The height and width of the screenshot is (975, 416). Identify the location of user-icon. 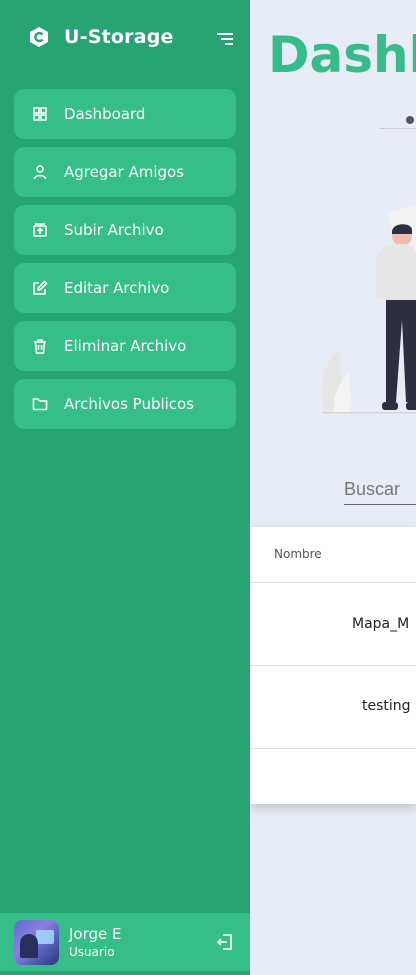
(40, 172).